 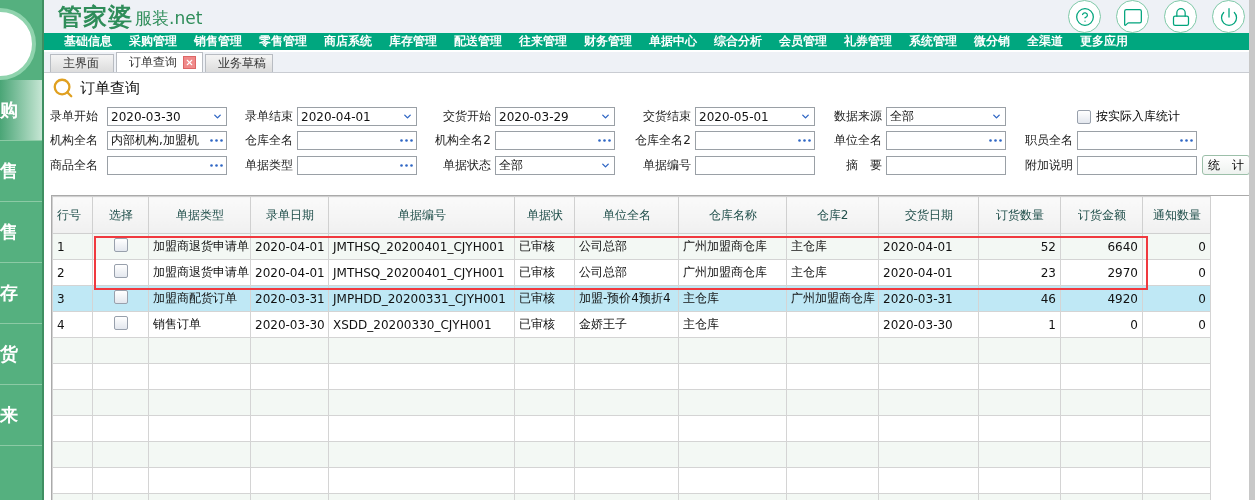 I want to click on table-cell: 销售订单, so click(x=199, y=324).